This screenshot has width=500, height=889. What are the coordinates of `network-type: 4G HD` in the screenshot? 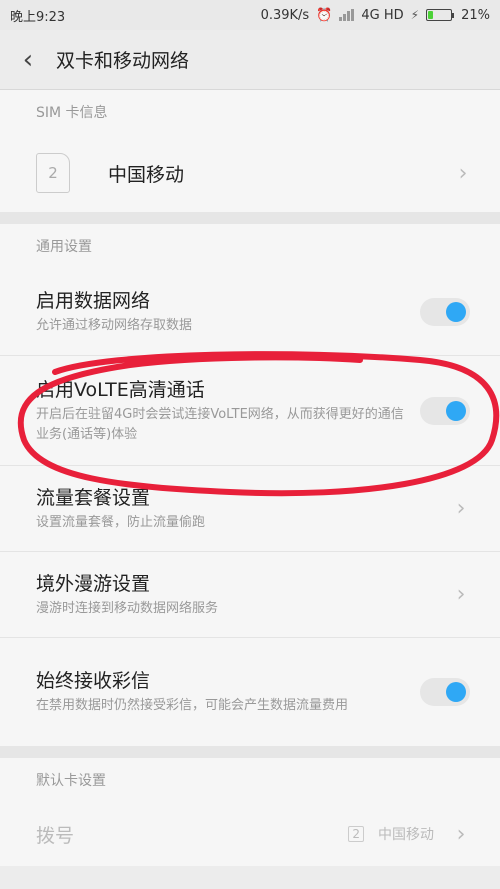 It's located at (382, 15).